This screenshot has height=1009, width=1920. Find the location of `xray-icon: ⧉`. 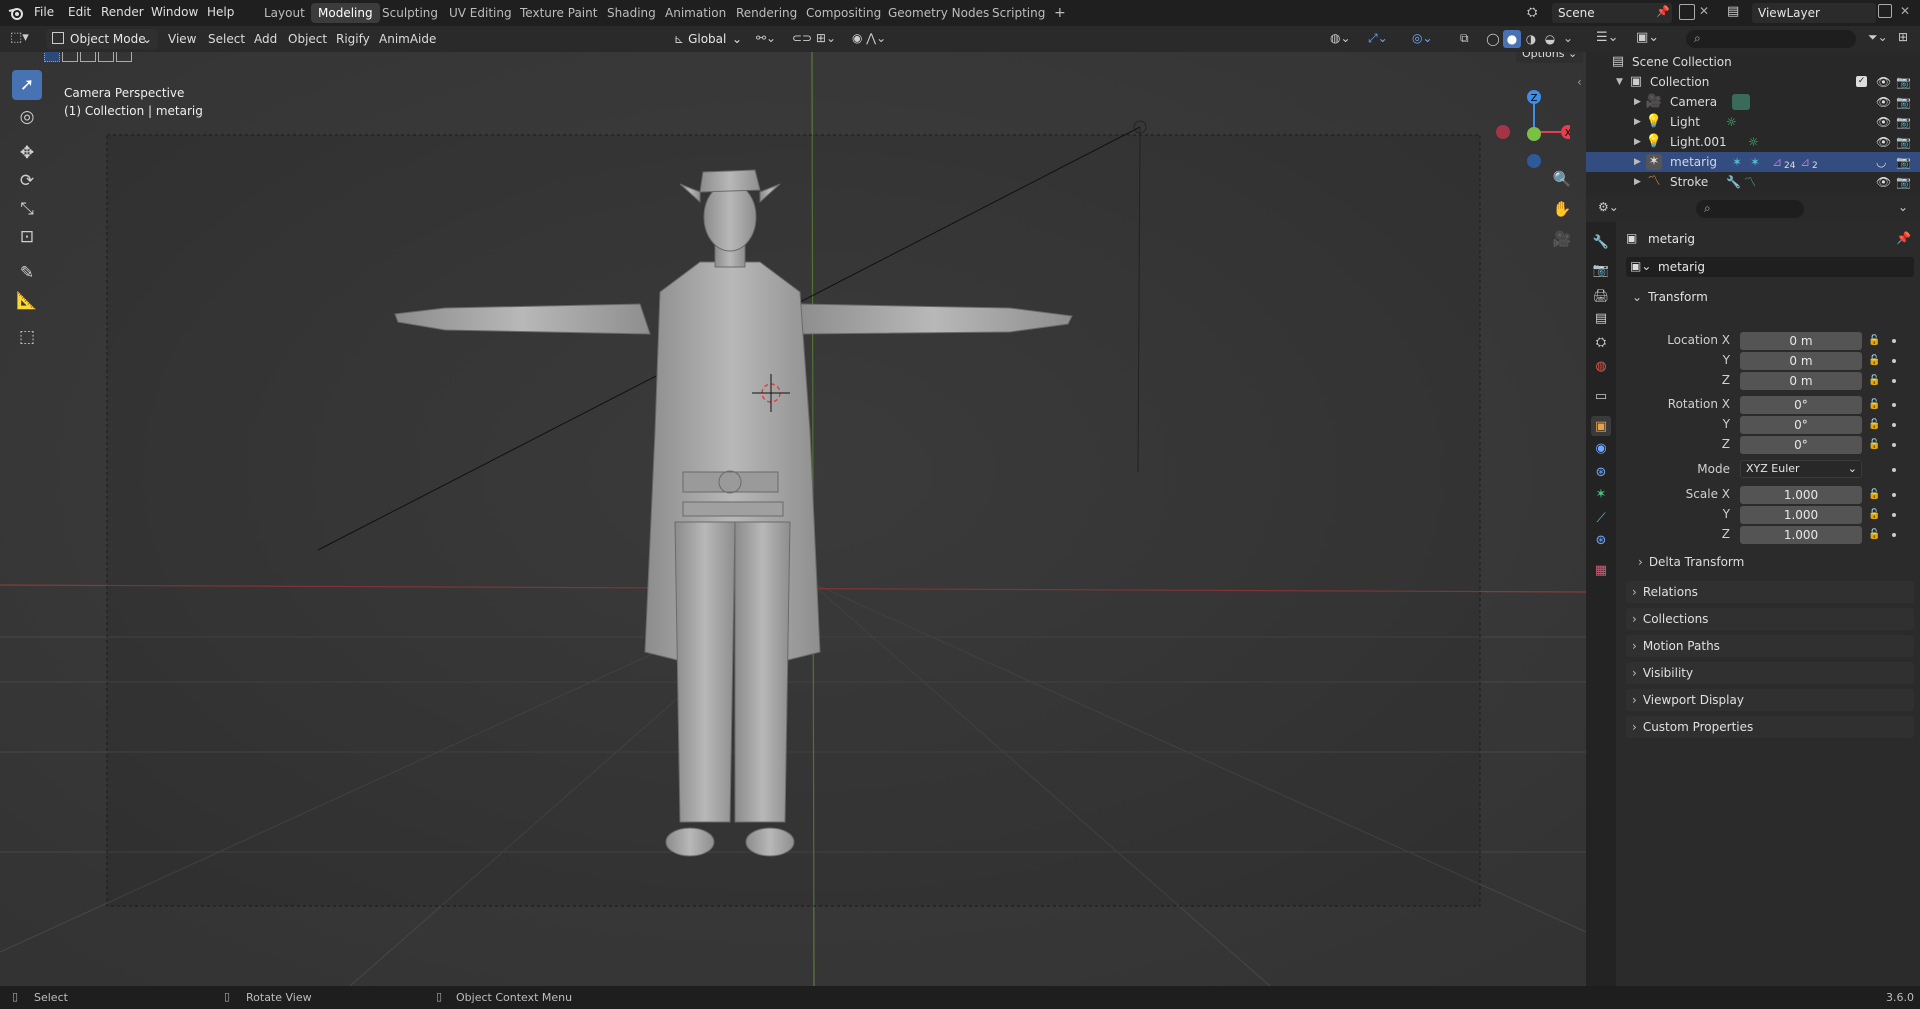

xray-icon: ⧉ is located at coordinates (1464, 38).